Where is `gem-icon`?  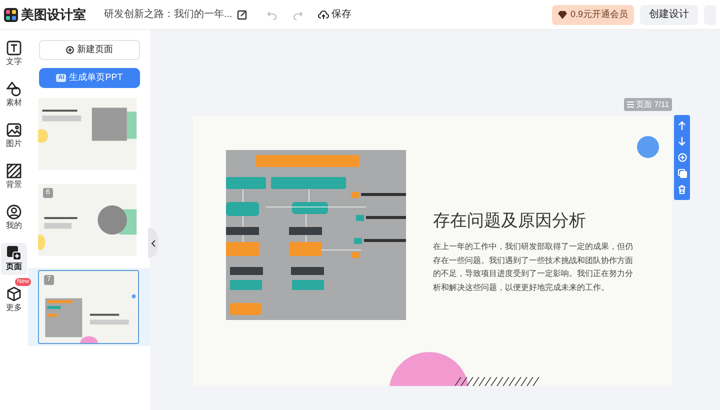
gem-icon is located at coordinates (563, 14).